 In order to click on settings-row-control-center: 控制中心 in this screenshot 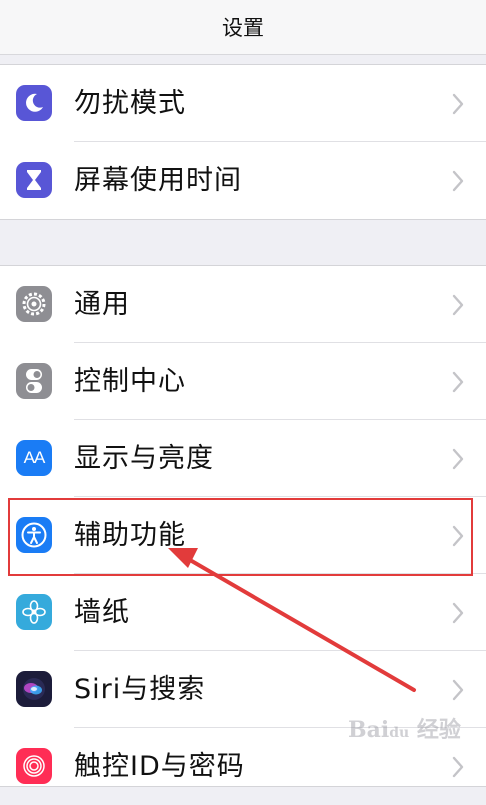, I will do `click(243, 381)`.